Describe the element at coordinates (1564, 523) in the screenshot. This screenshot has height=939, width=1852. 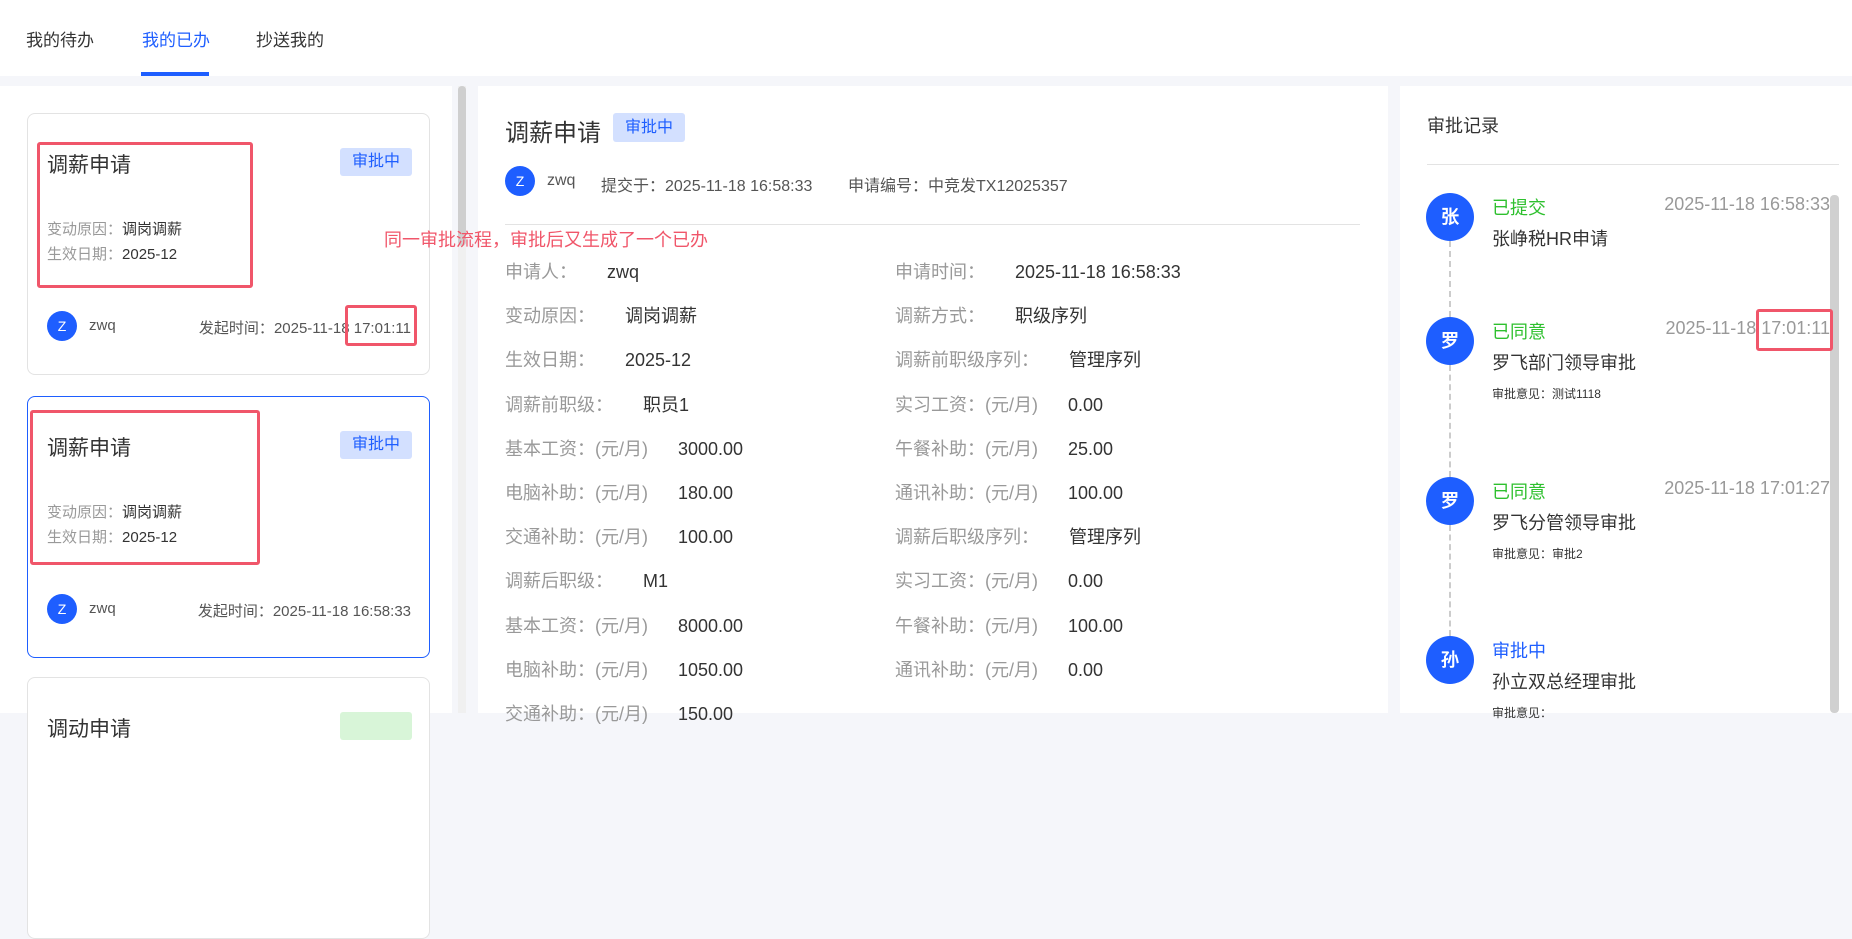
I see `record-step: 罗飞分管领导审批` at that location.